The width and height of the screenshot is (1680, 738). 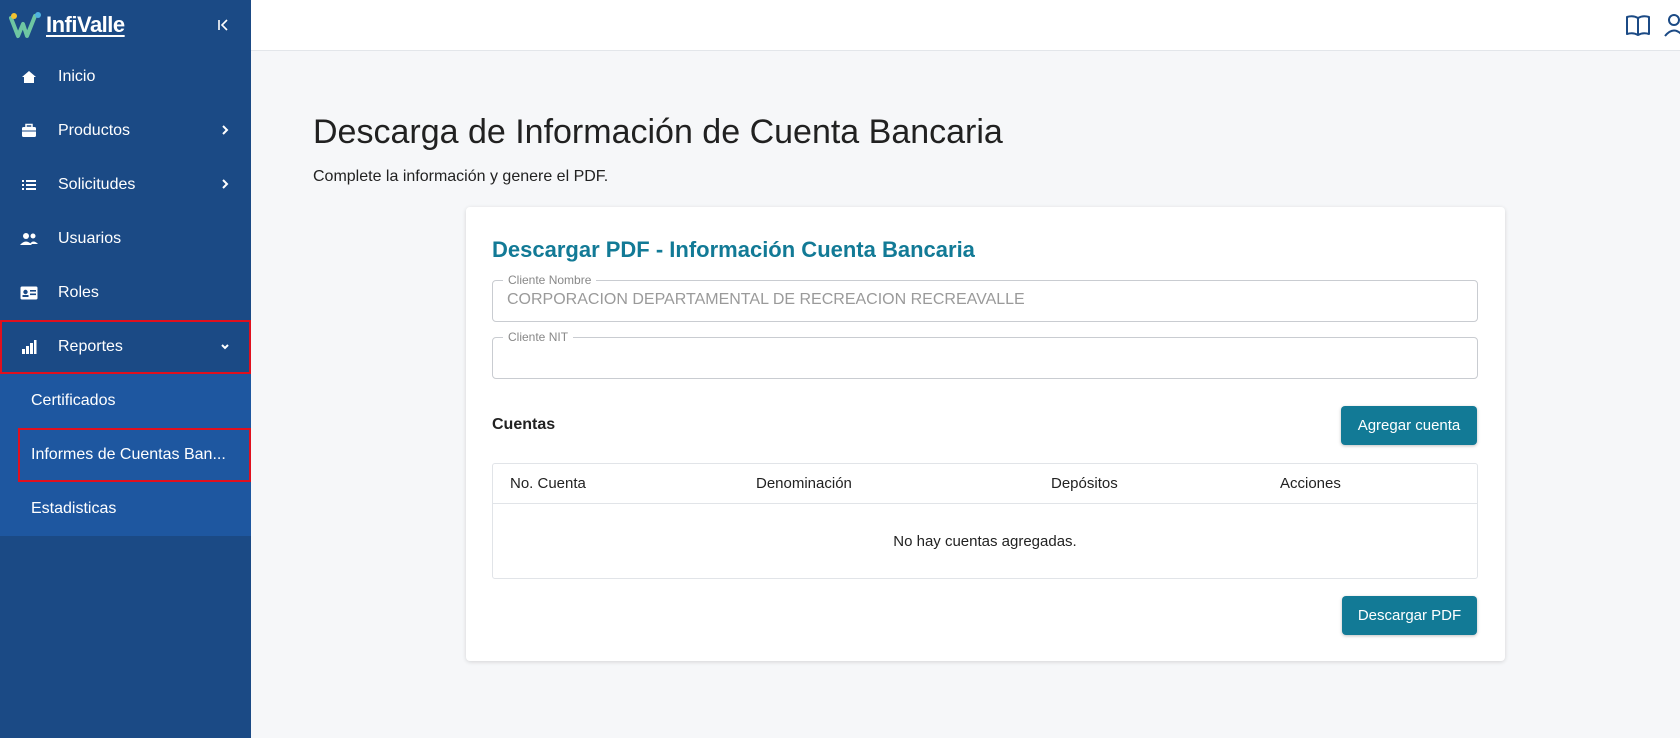 I want to click on column-header: Denominación, so click(x=804, y=483).